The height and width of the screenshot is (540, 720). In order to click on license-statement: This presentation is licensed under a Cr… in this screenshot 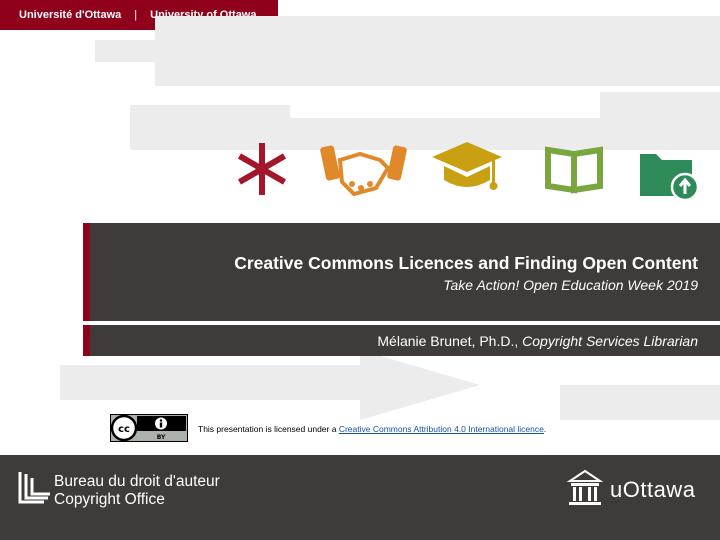, I will do `click(372, 429)`.